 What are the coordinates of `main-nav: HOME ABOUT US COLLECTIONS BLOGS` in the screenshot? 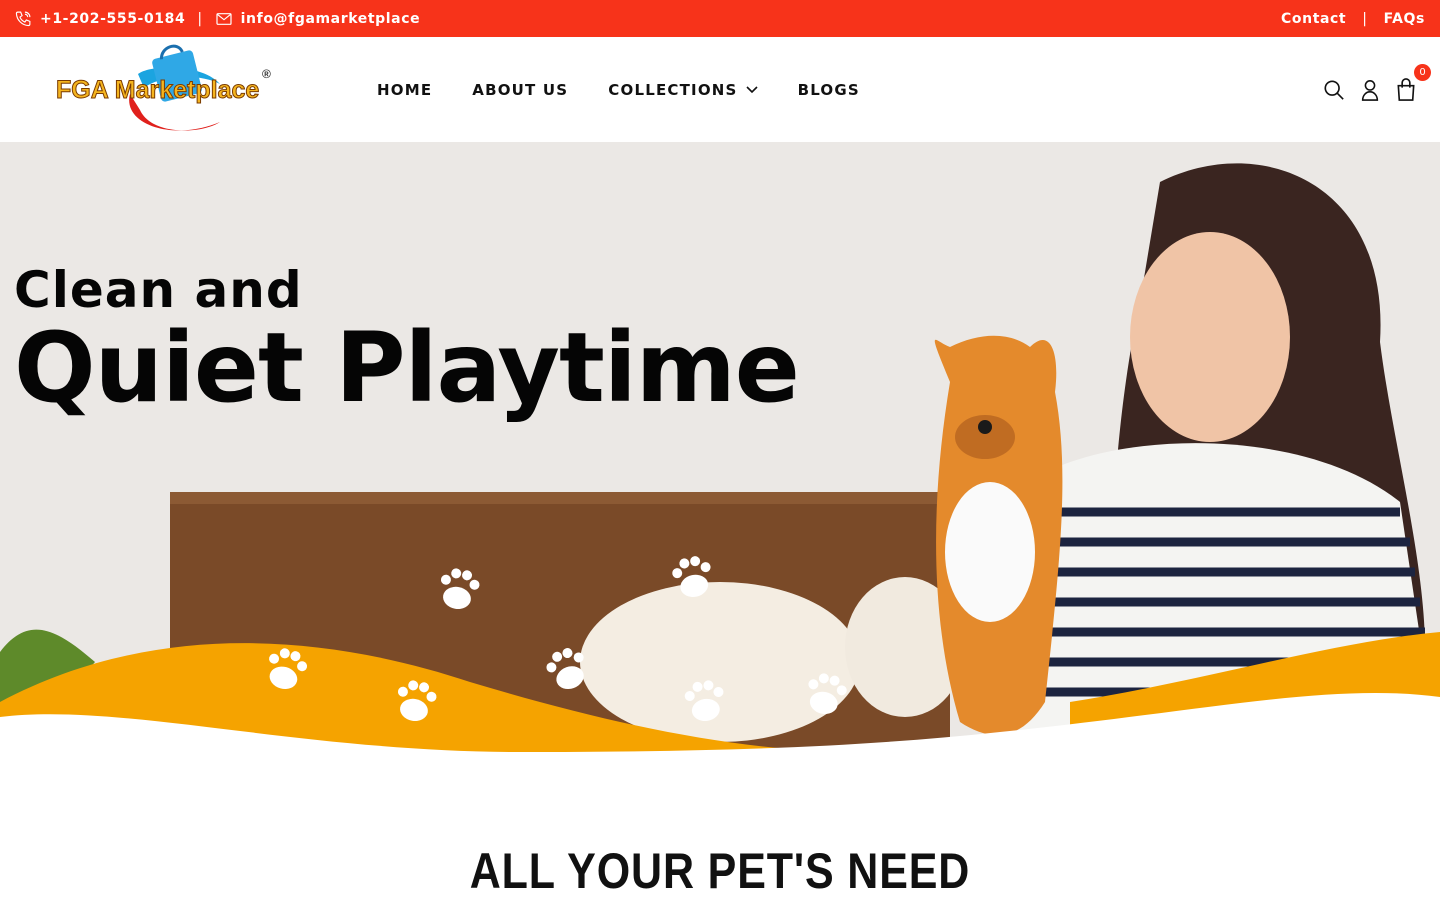 It's located at (638, 89).